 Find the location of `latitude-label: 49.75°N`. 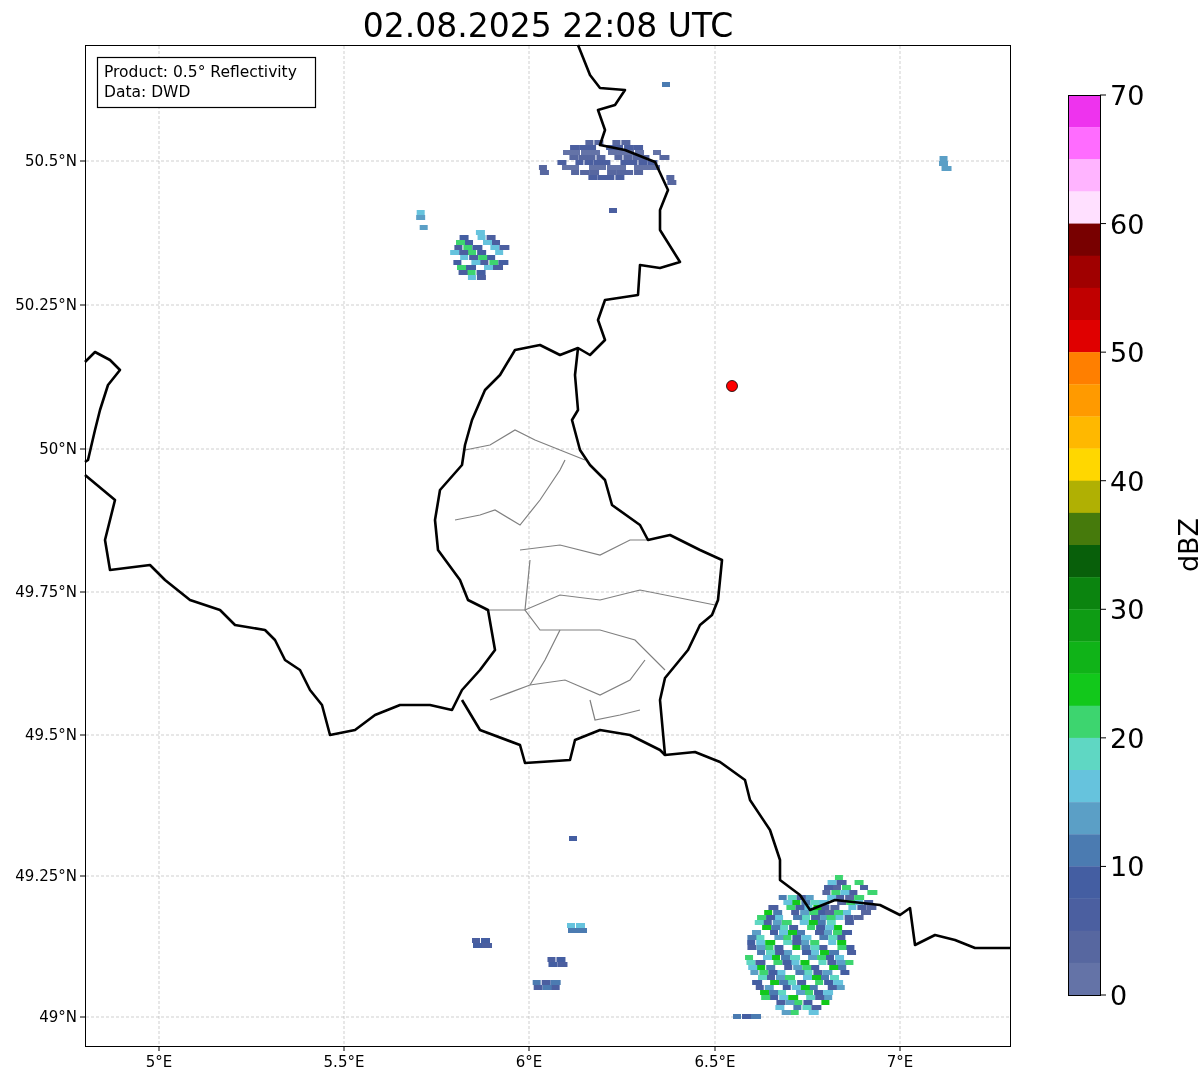

latitude-label: 49.75°N is located at coordinates (46, 592).